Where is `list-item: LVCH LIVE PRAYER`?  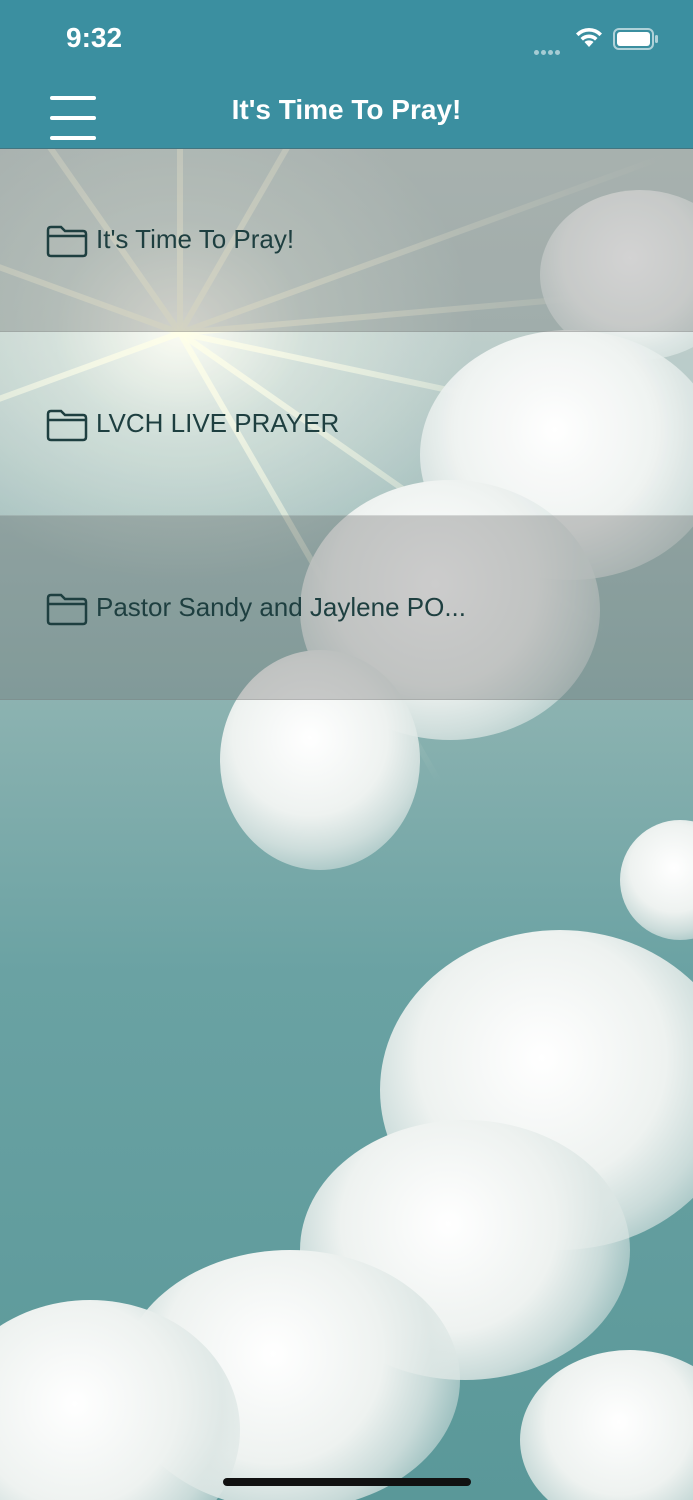 list-item: LVCH LIVE PRAYER is located at coordinates (346, 424).